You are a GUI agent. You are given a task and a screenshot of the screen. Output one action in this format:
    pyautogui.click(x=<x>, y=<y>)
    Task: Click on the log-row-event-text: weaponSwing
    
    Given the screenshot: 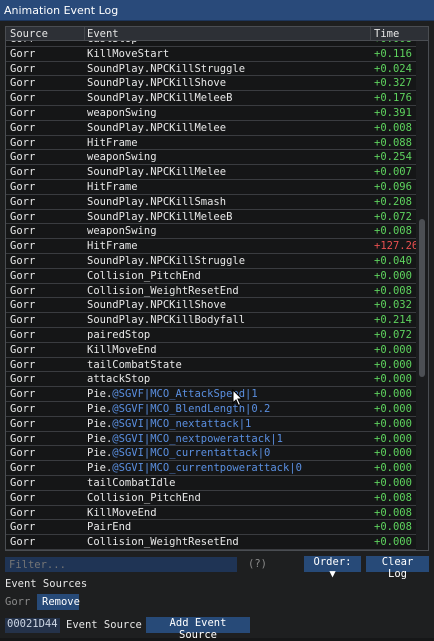 What is the action you would take?
    pyautogui.click(x=122, y=231)
    